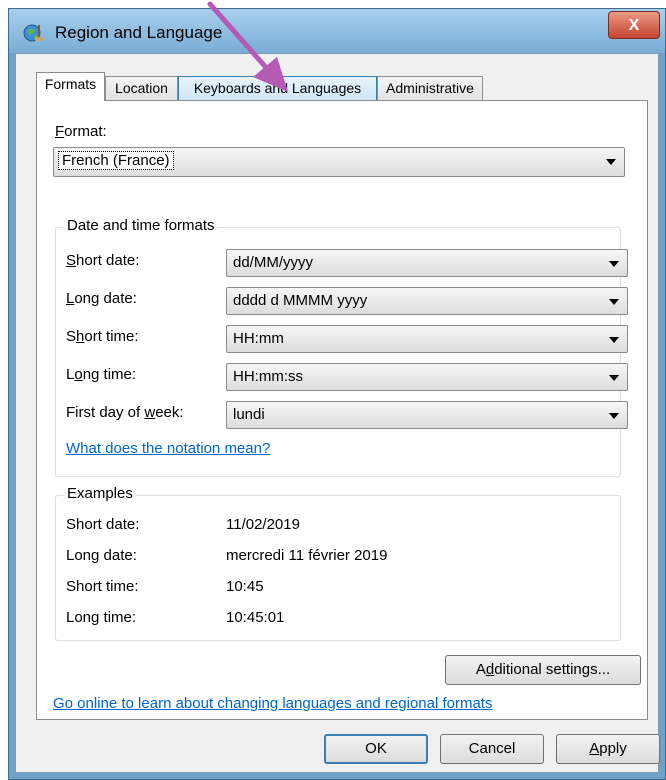  I want to click on short-time-dropdown: HH:mm, so click(427, 339).